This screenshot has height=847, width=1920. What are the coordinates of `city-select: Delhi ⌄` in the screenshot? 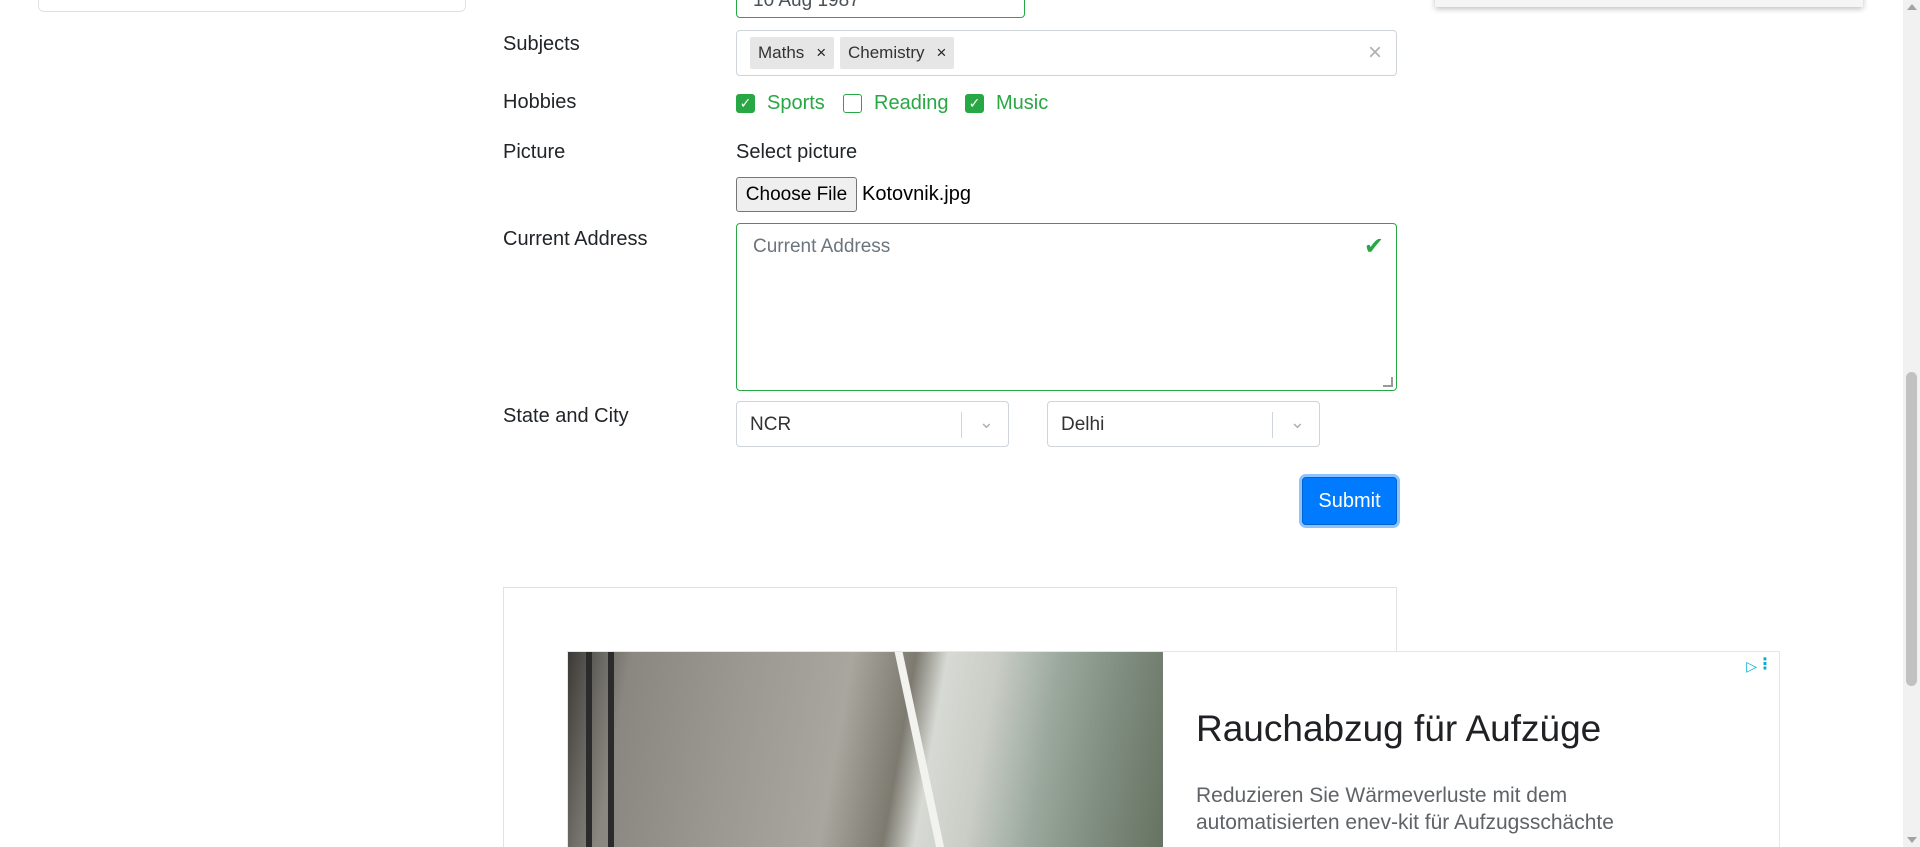 It's located at (1183, 424).